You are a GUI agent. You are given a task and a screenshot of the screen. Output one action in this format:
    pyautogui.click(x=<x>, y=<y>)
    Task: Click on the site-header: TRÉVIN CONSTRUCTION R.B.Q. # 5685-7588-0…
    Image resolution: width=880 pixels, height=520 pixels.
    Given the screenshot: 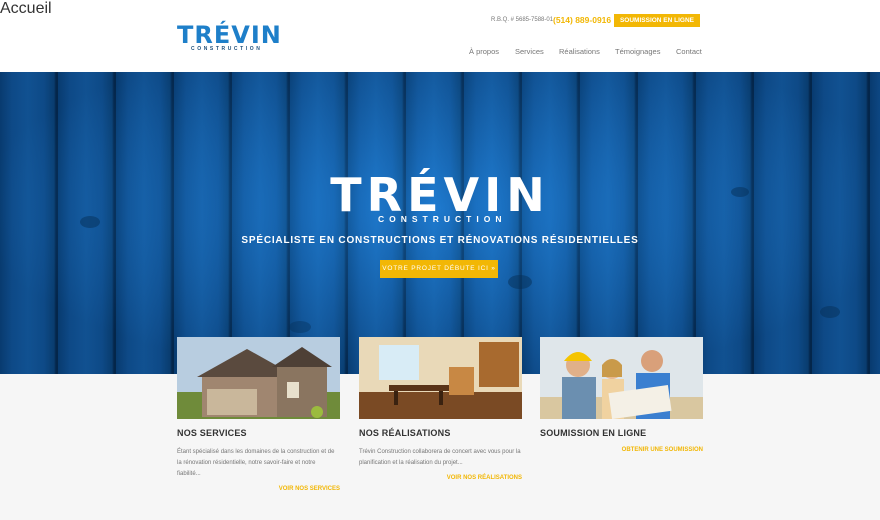 What is the action you would take?
    pyautogui.click(x=440, y=36)
    